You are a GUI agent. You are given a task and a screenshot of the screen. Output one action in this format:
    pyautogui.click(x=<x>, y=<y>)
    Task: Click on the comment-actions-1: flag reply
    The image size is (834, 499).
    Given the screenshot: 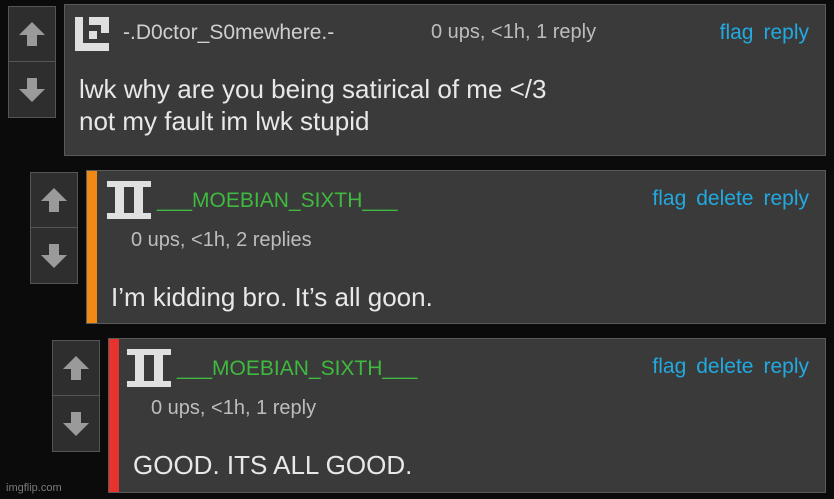 What is the action you would take?
    pyautogui.click(x=764, y=33)
    